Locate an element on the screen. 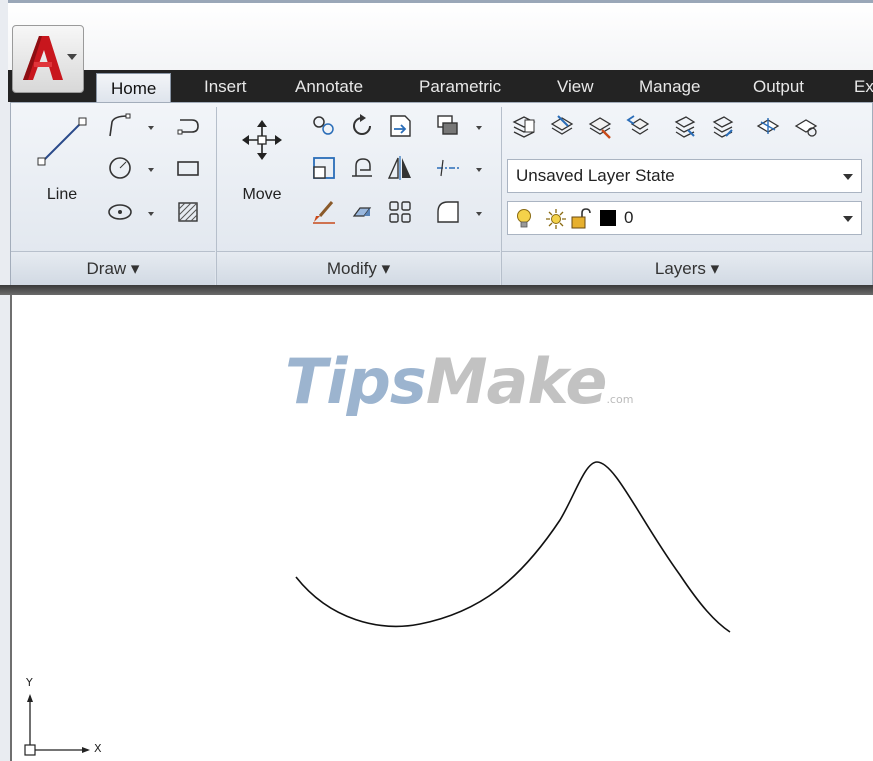 Image resolution: width=873 pixels, height=761 pixels. ucs-x-label: X is located at coordinates (98, 748).